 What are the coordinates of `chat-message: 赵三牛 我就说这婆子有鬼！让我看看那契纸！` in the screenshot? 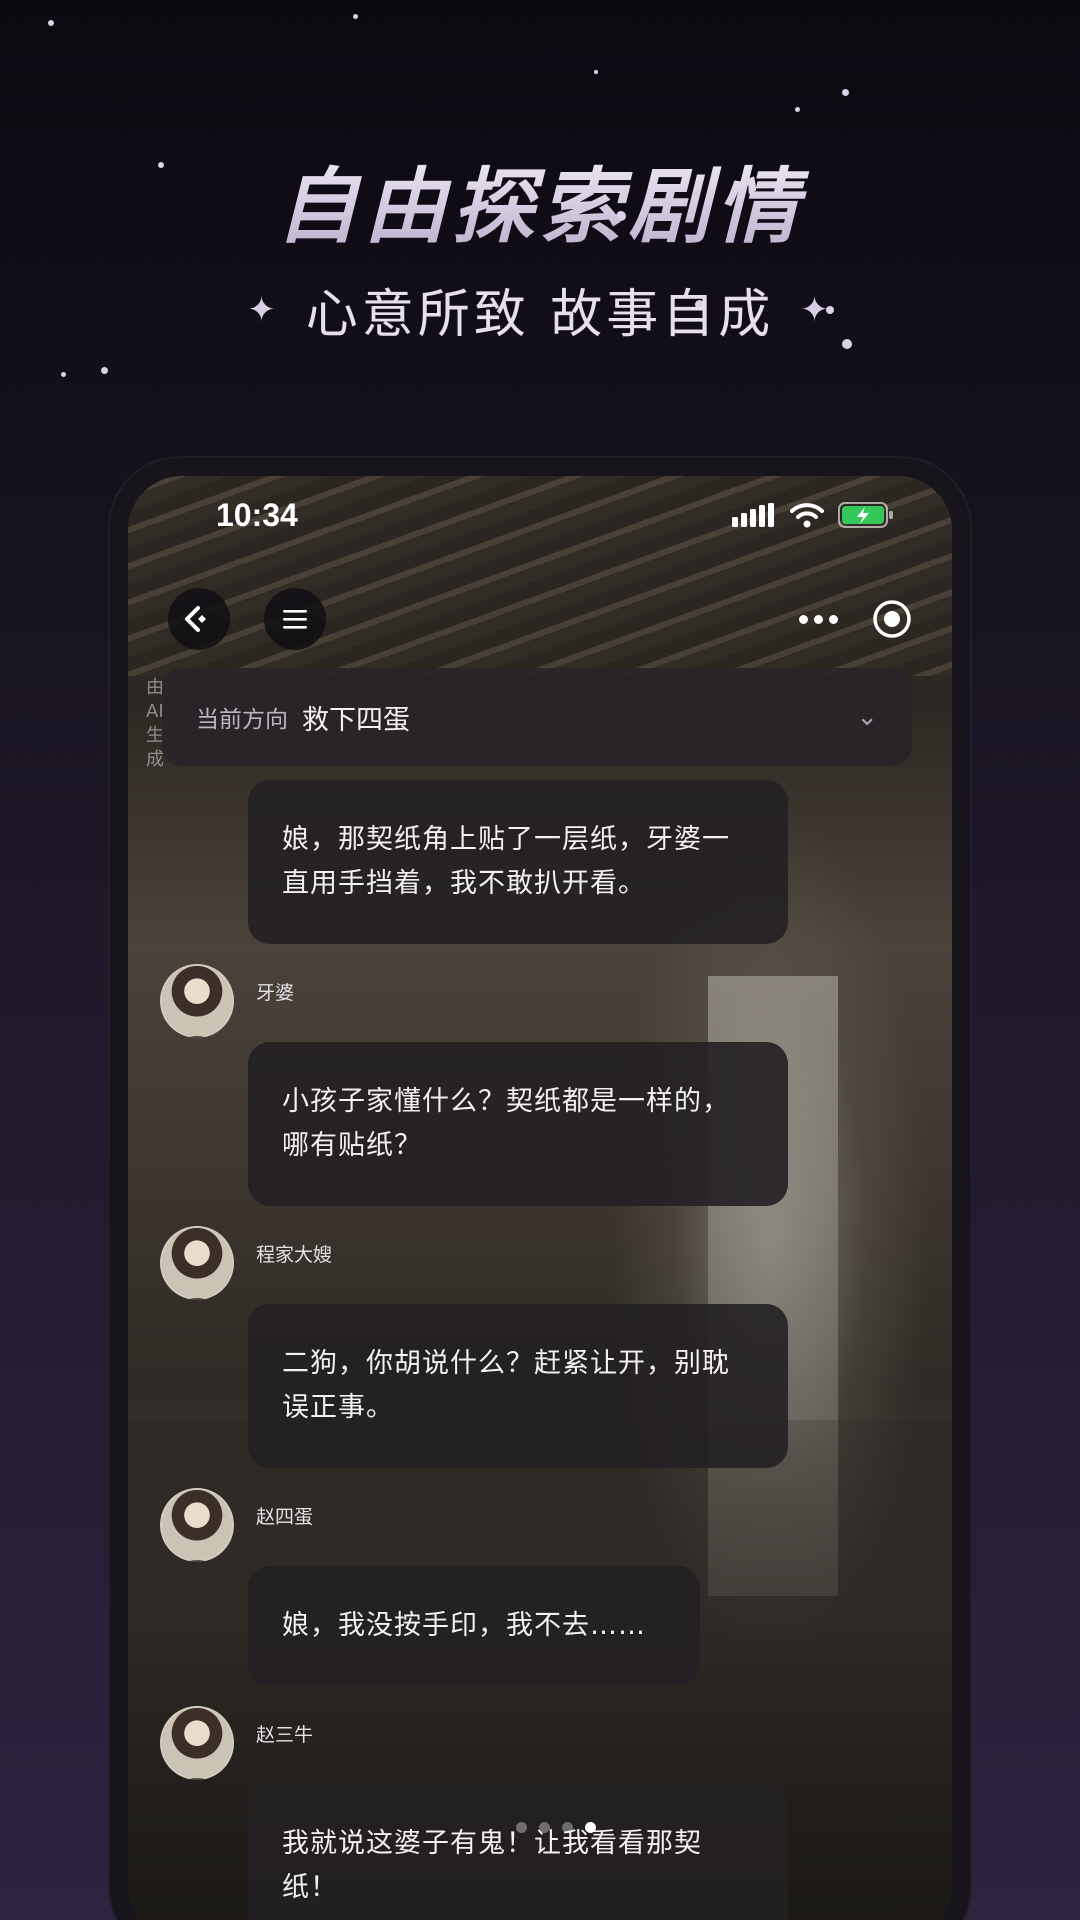 It's located at (474, 1813).